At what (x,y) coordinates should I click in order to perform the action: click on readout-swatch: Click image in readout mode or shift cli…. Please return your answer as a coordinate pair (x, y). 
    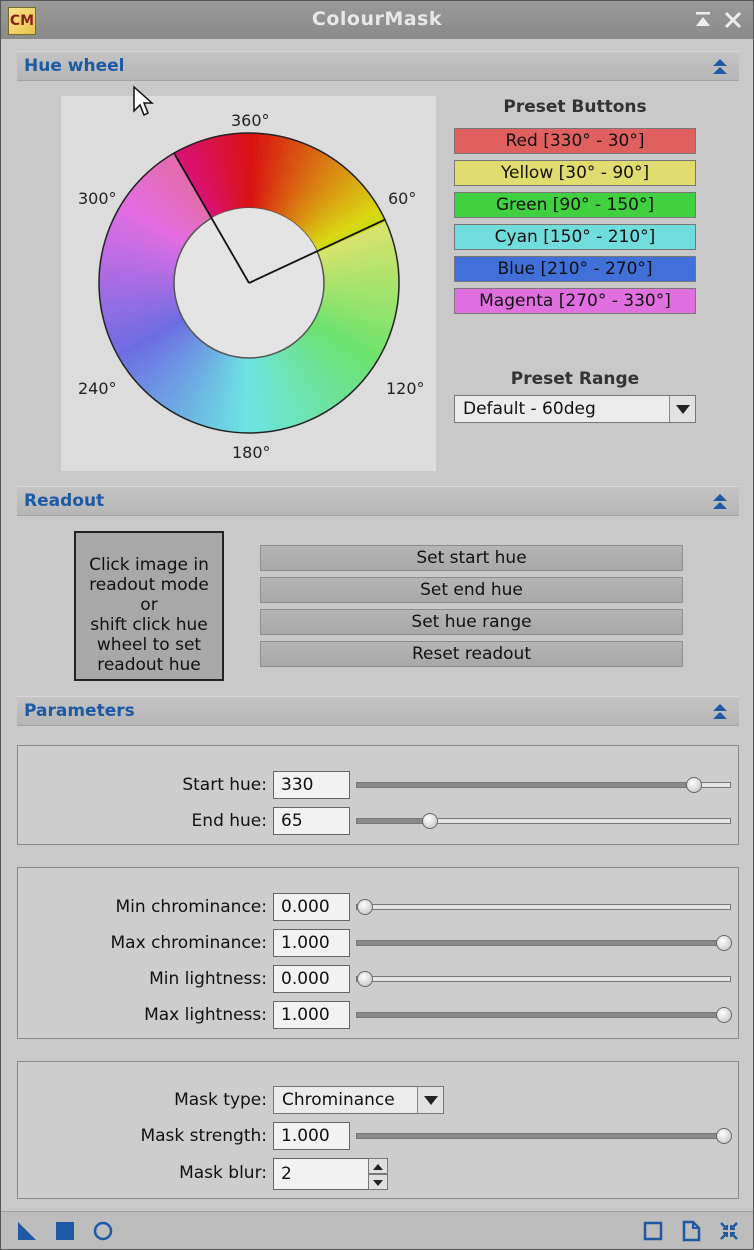
    Looking at the image, I should click on (149, 606).